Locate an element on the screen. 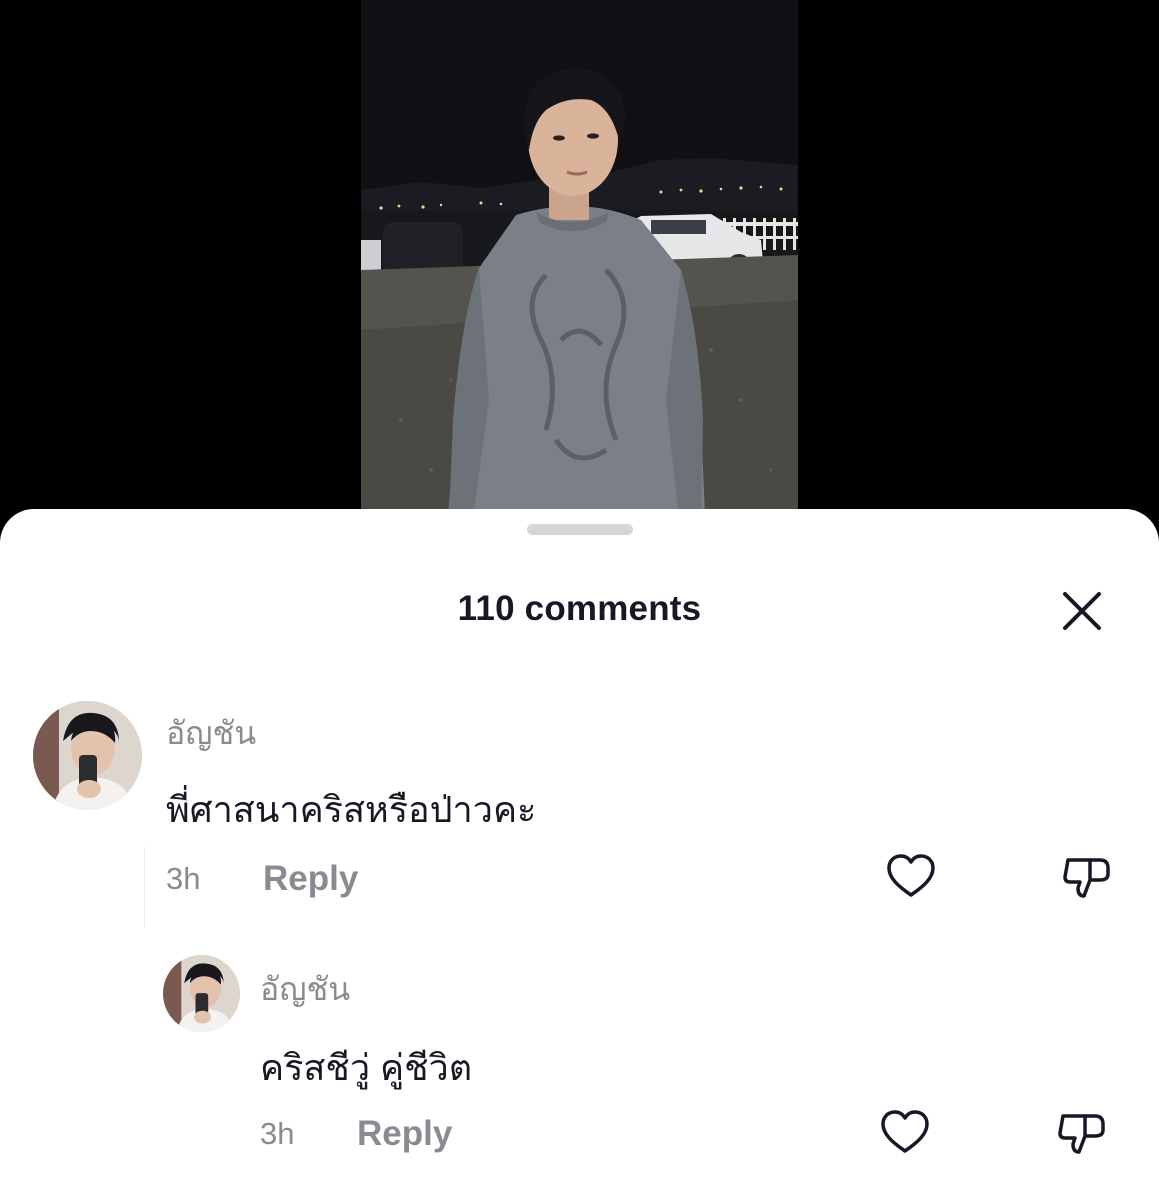 This screenshot has width=1159, height=1200. reply-text: คริสชีวู่ คู่ชีวิต is located at coordinates (366, 1067).